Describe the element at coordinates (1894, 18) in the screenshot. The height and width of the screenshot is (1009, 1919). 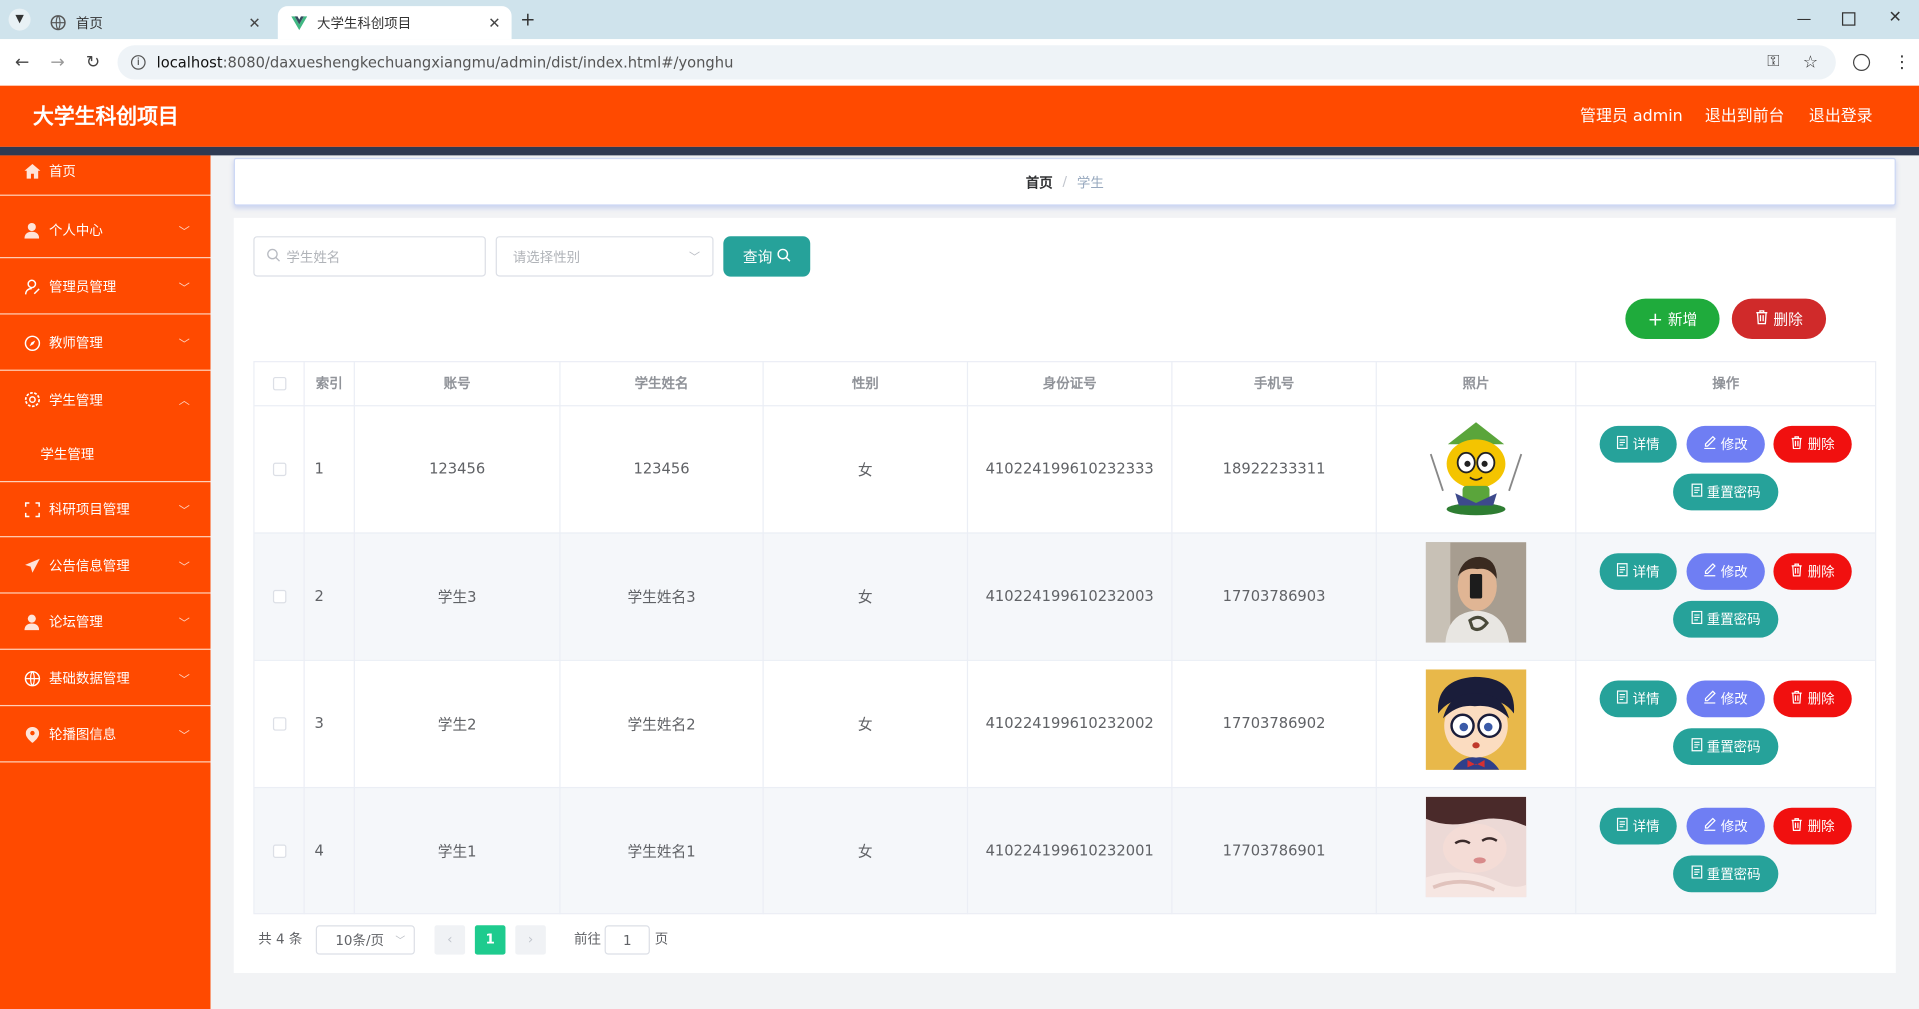
I see `close-window-button: ✕` at that location.